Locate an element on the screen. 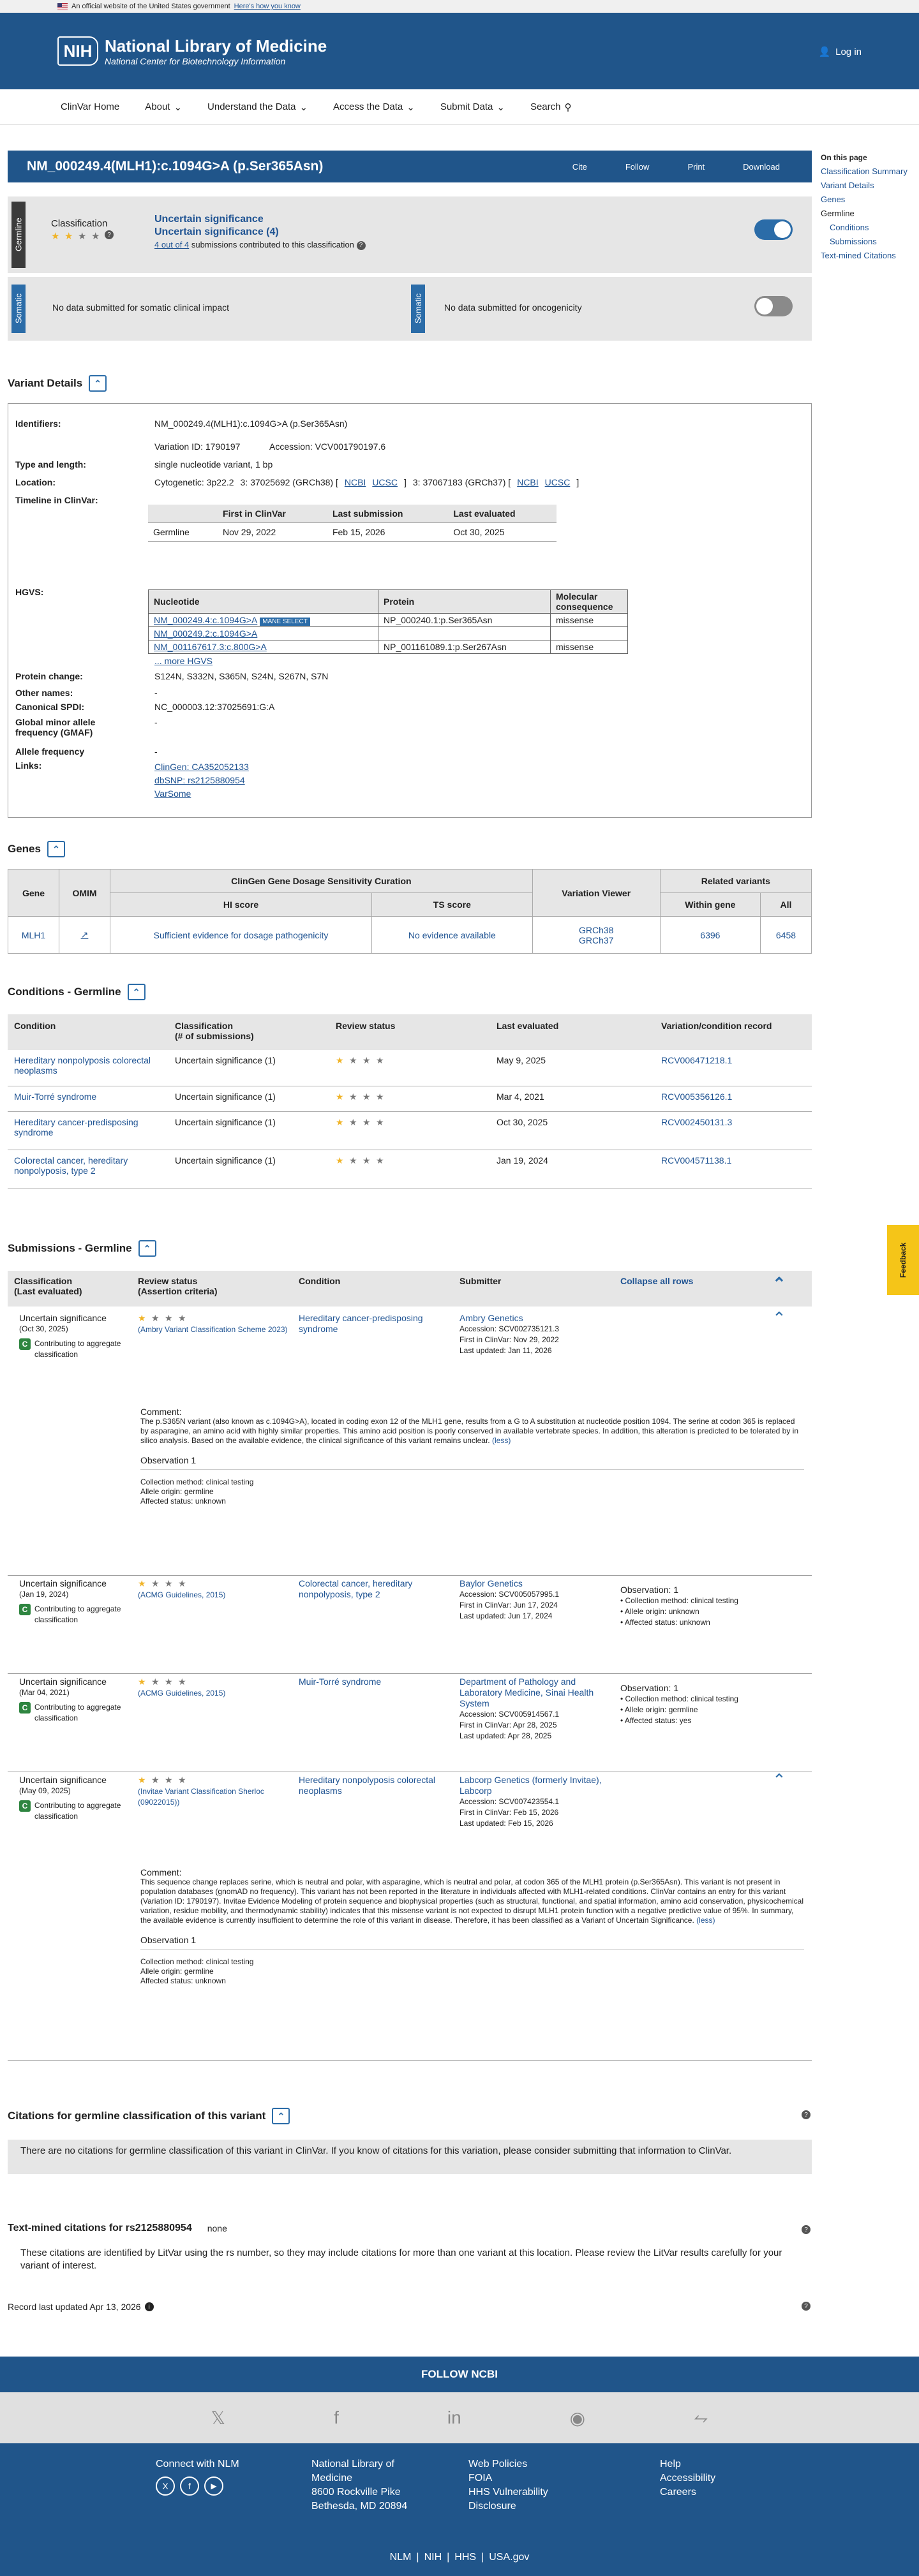 The width and height of the screenshot is (919, 2576). cite-button: Cite is located at coordinates (579, 167).